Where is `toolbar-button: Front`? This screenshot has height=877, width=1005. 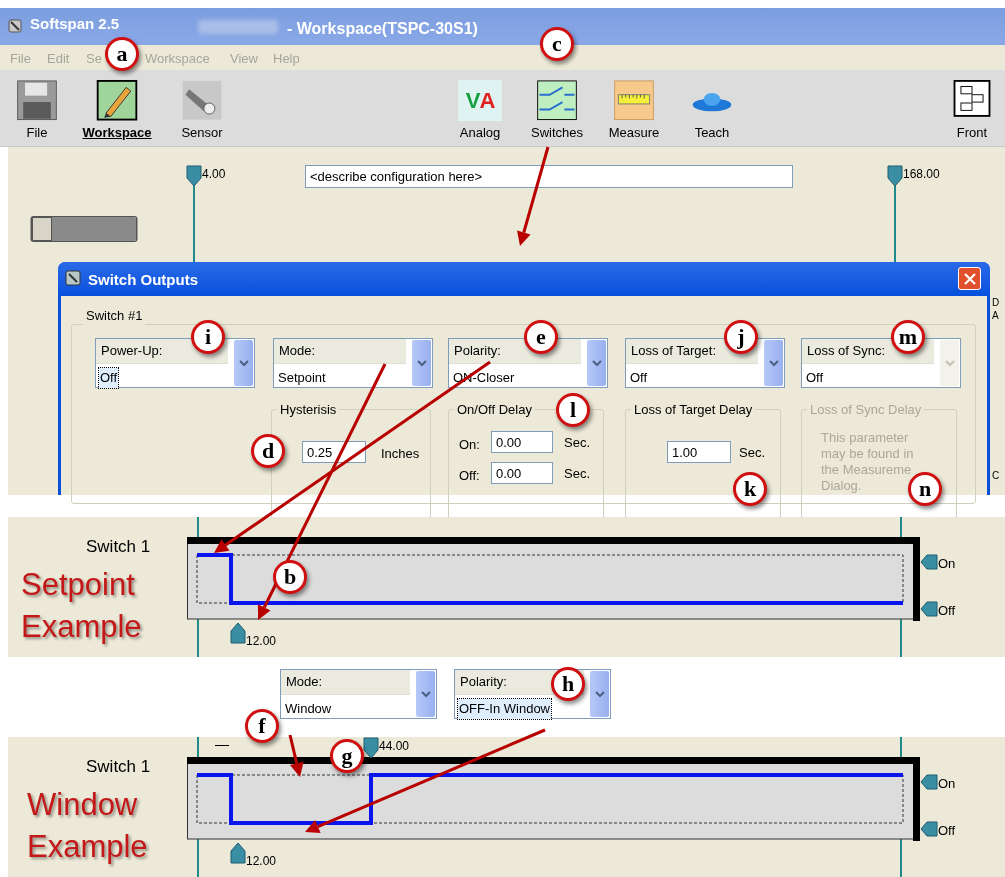
toolbar-button: Front is located at coordinates (967, 111).